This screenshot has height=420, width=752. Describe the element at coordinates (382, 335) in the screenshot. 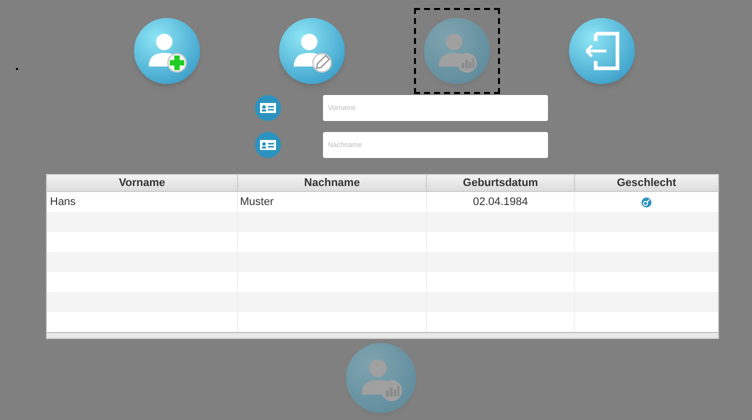

I see `horizontal-scrollbar` at that location.